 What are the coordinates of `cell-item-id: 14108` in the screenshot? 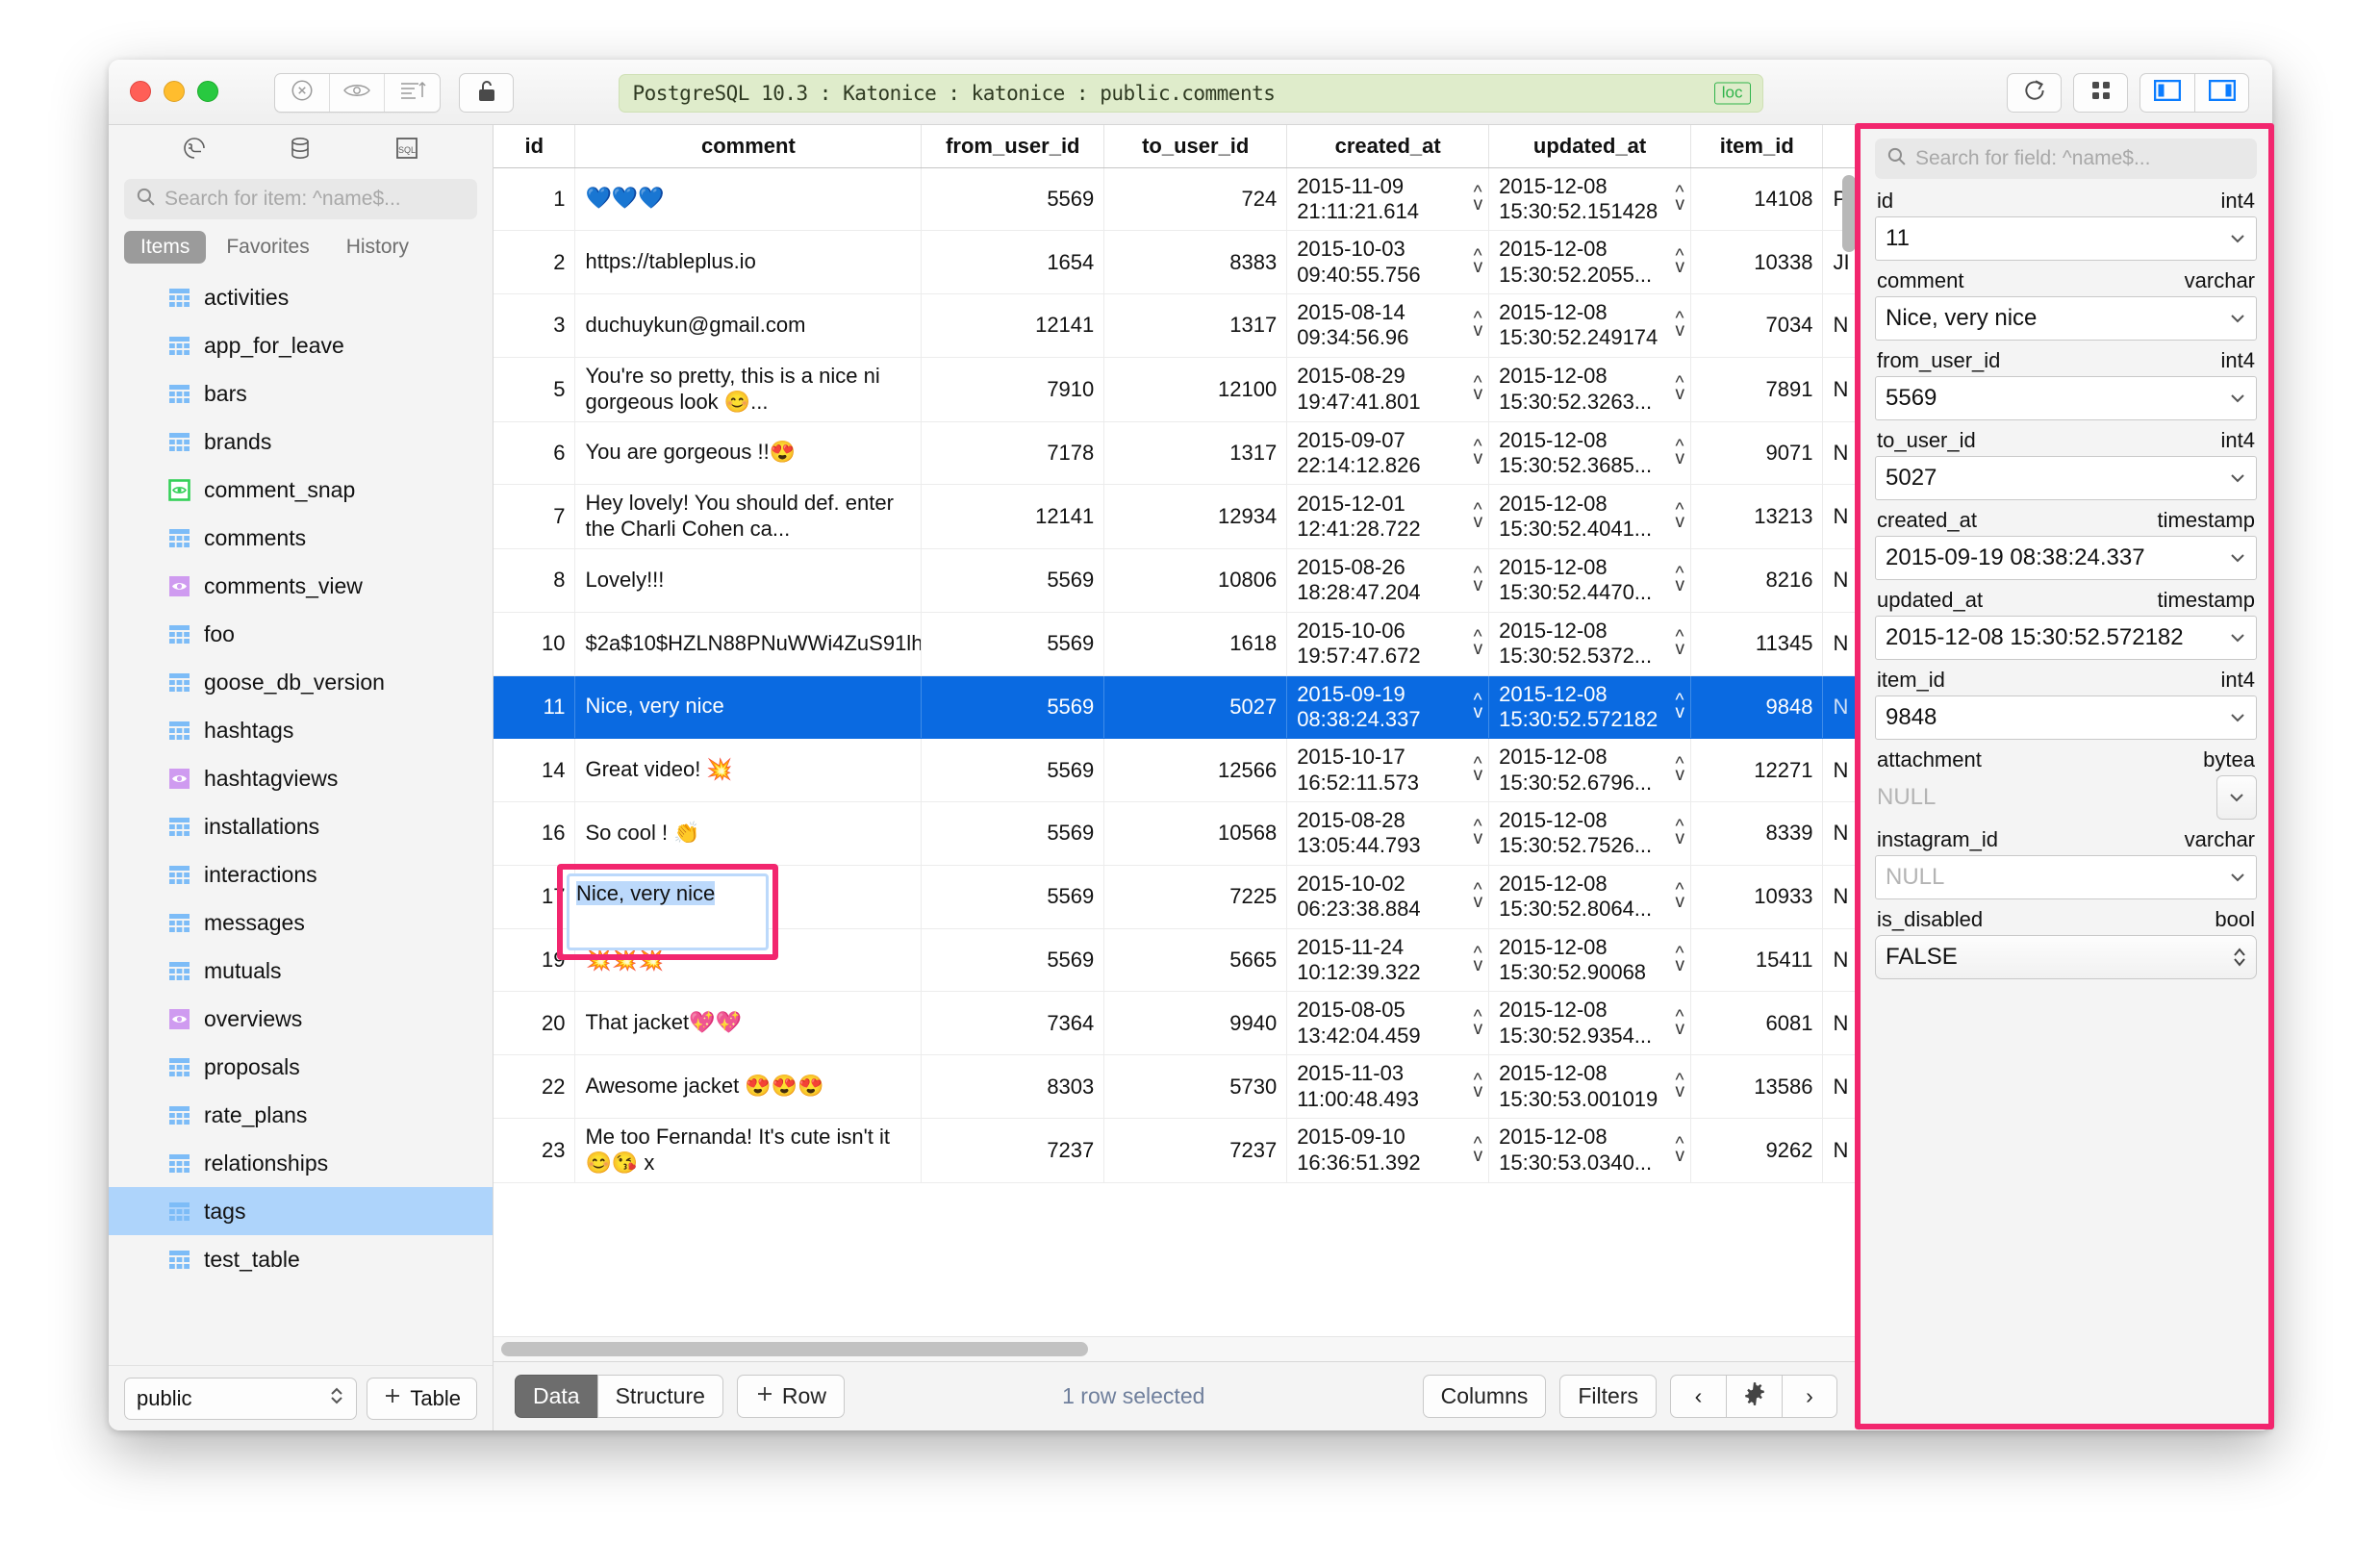 It's located at (1757, 199).